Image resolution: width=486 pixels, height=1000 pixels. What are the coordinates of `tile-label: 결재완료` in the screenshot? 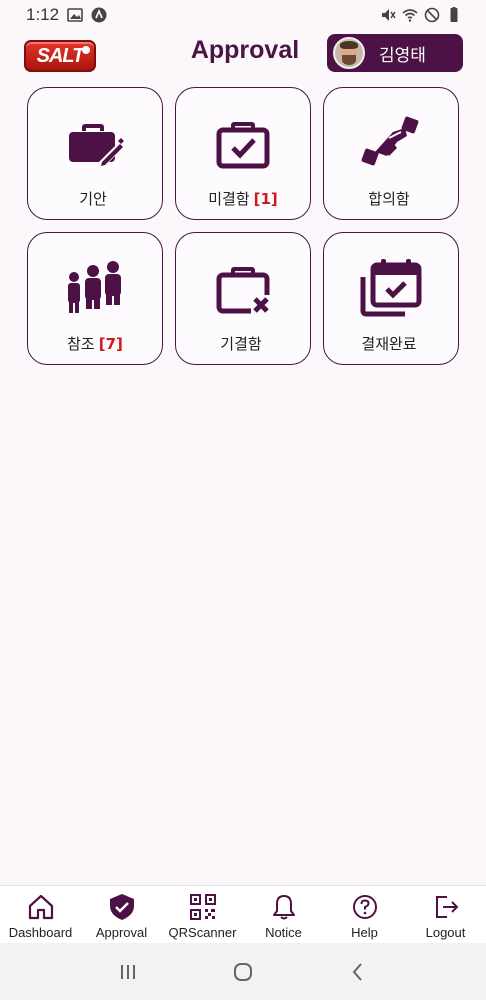 It's located at (389, 344).